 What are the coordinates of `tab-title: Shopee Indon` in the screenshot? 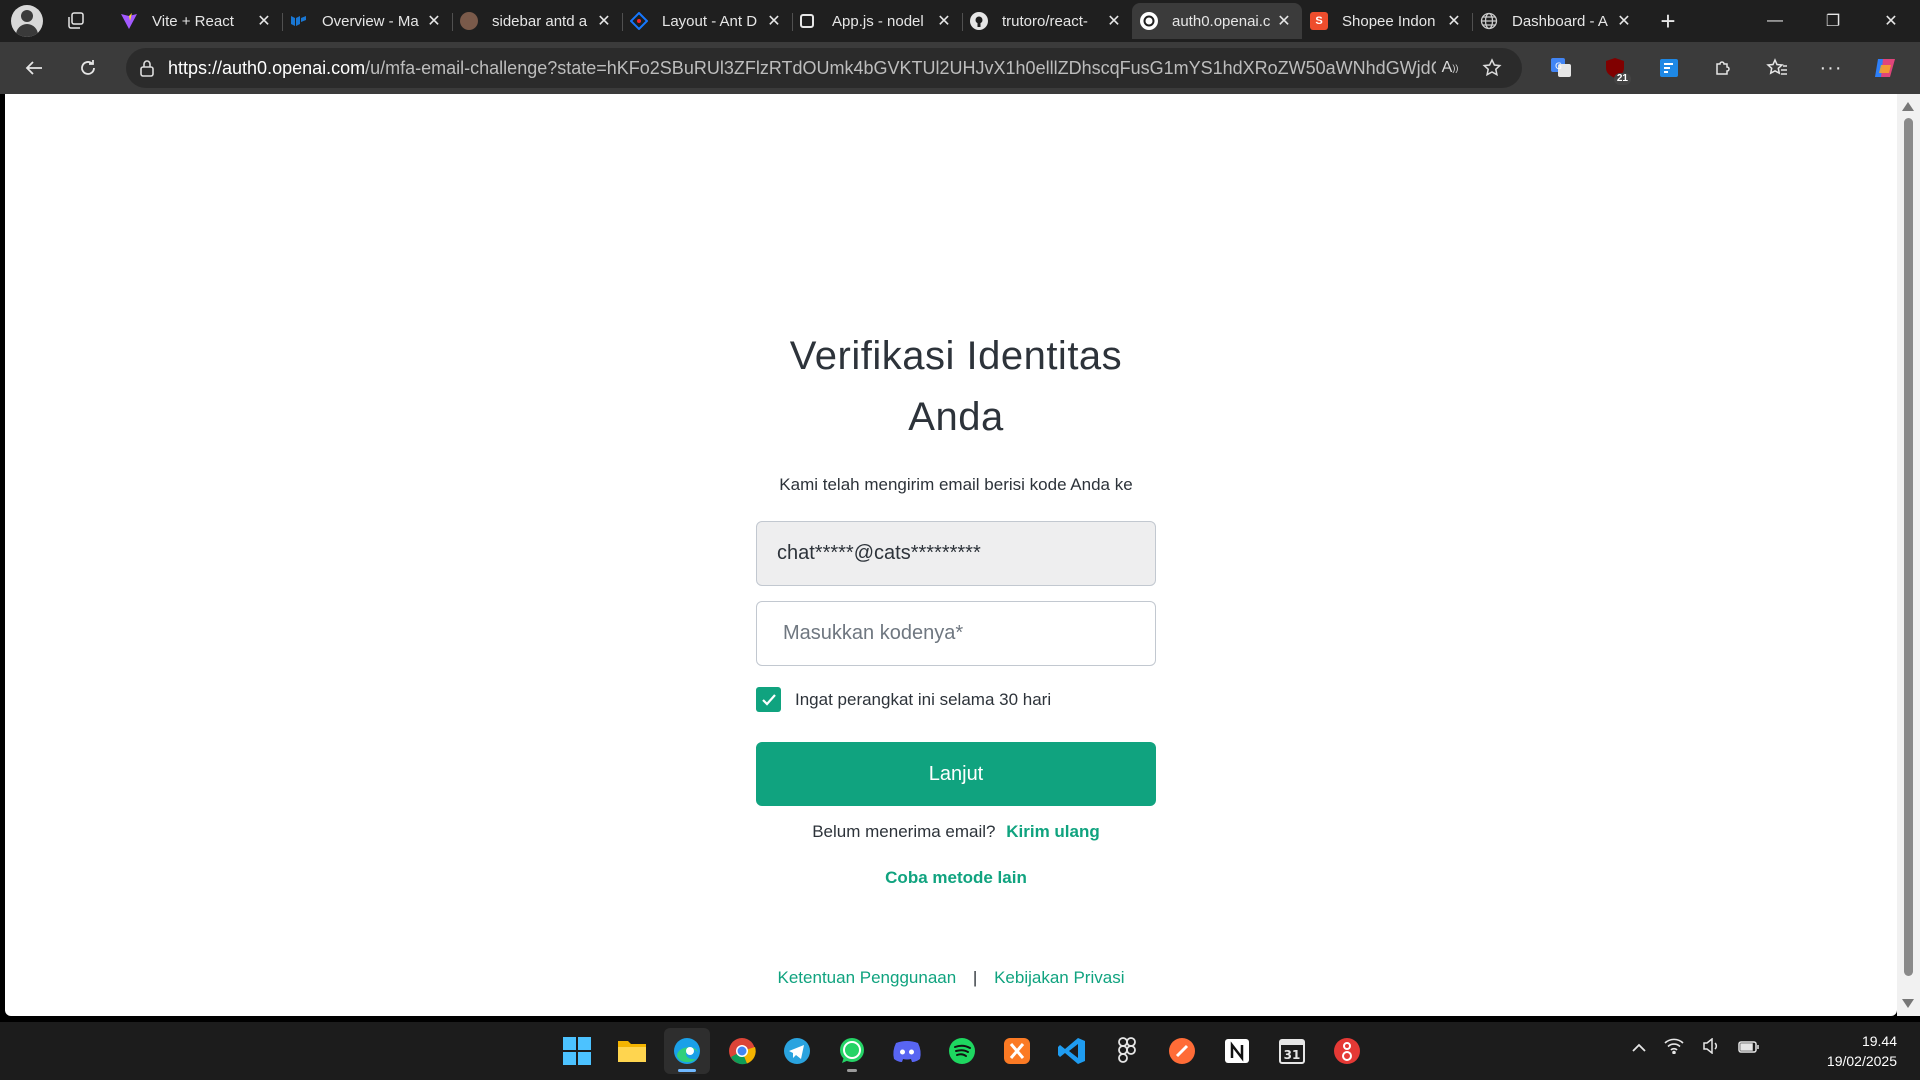 It's located at (1389, 21).